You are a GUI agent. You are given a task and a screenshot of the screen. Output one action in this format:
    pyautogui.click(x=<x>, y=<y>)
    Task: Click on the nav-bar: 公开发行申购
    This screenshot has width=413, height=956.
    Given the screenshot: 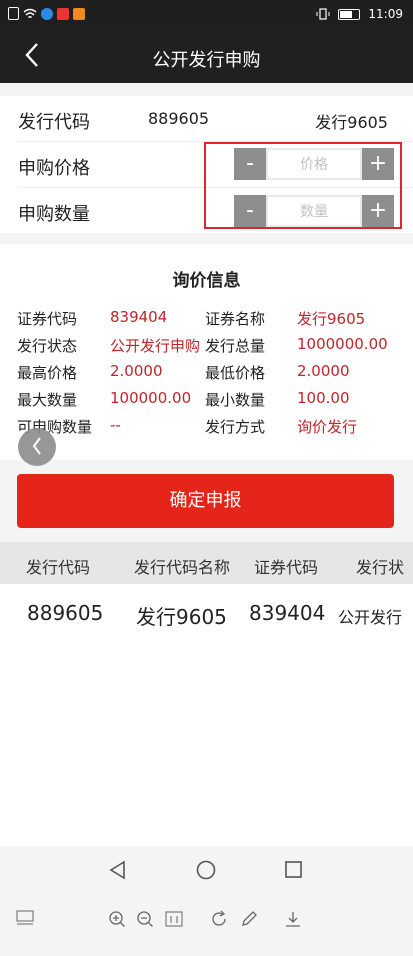 What is the action you would take?
    pyautogui.click(x=206, y=56)
    